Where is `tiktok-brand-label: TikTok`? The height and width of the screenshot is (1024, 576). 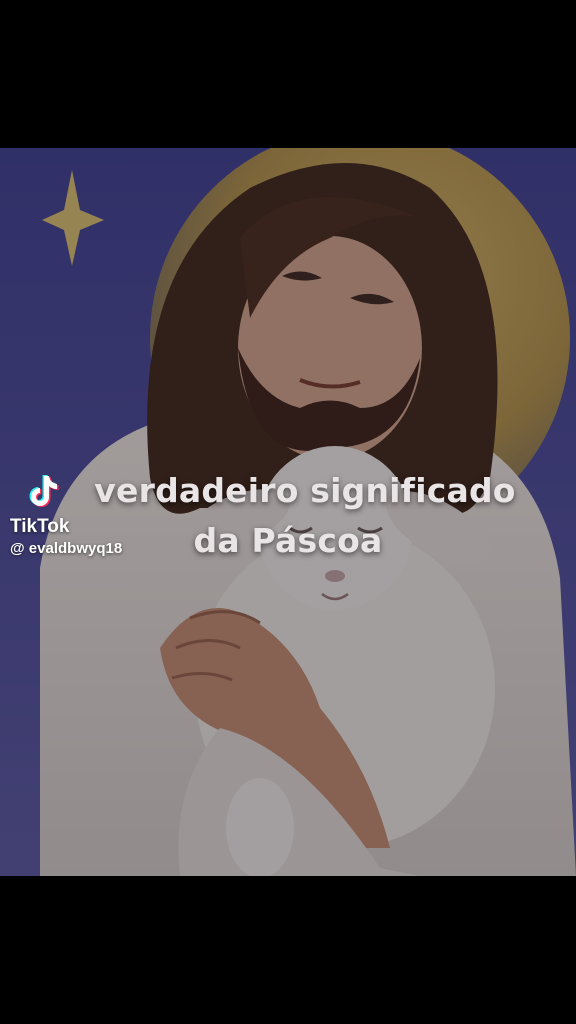 tiktok-brand-label: TikTok is located at coordinates (40, 526).